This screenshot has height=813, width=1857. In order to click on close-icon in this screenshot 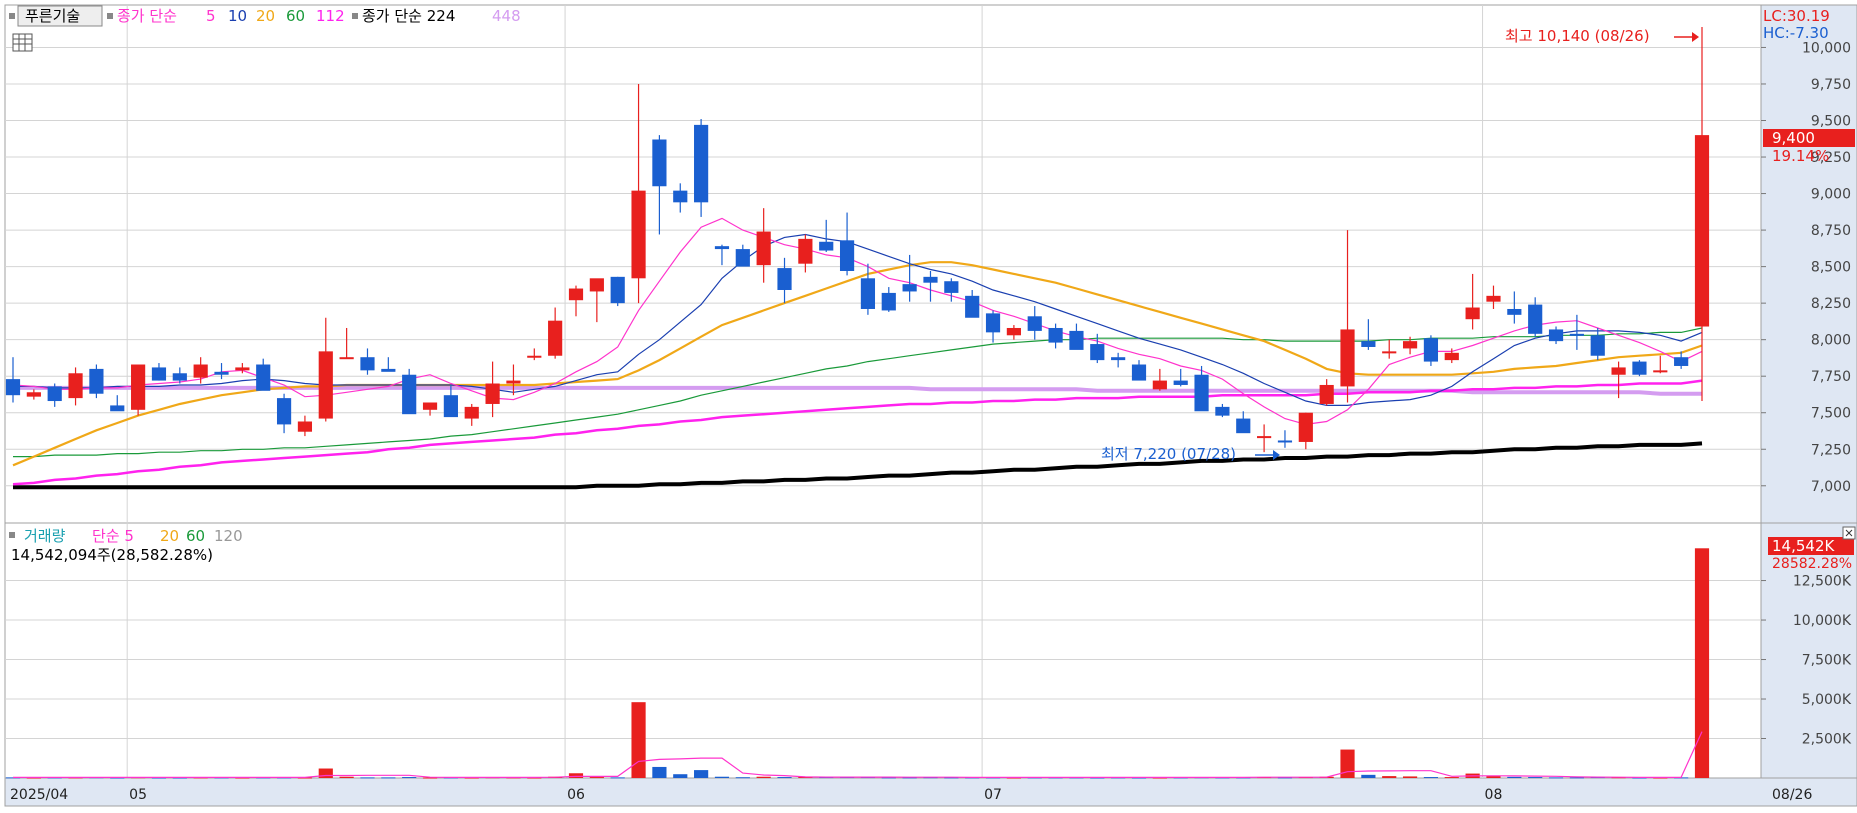, I will do `click(1849, 533)`.